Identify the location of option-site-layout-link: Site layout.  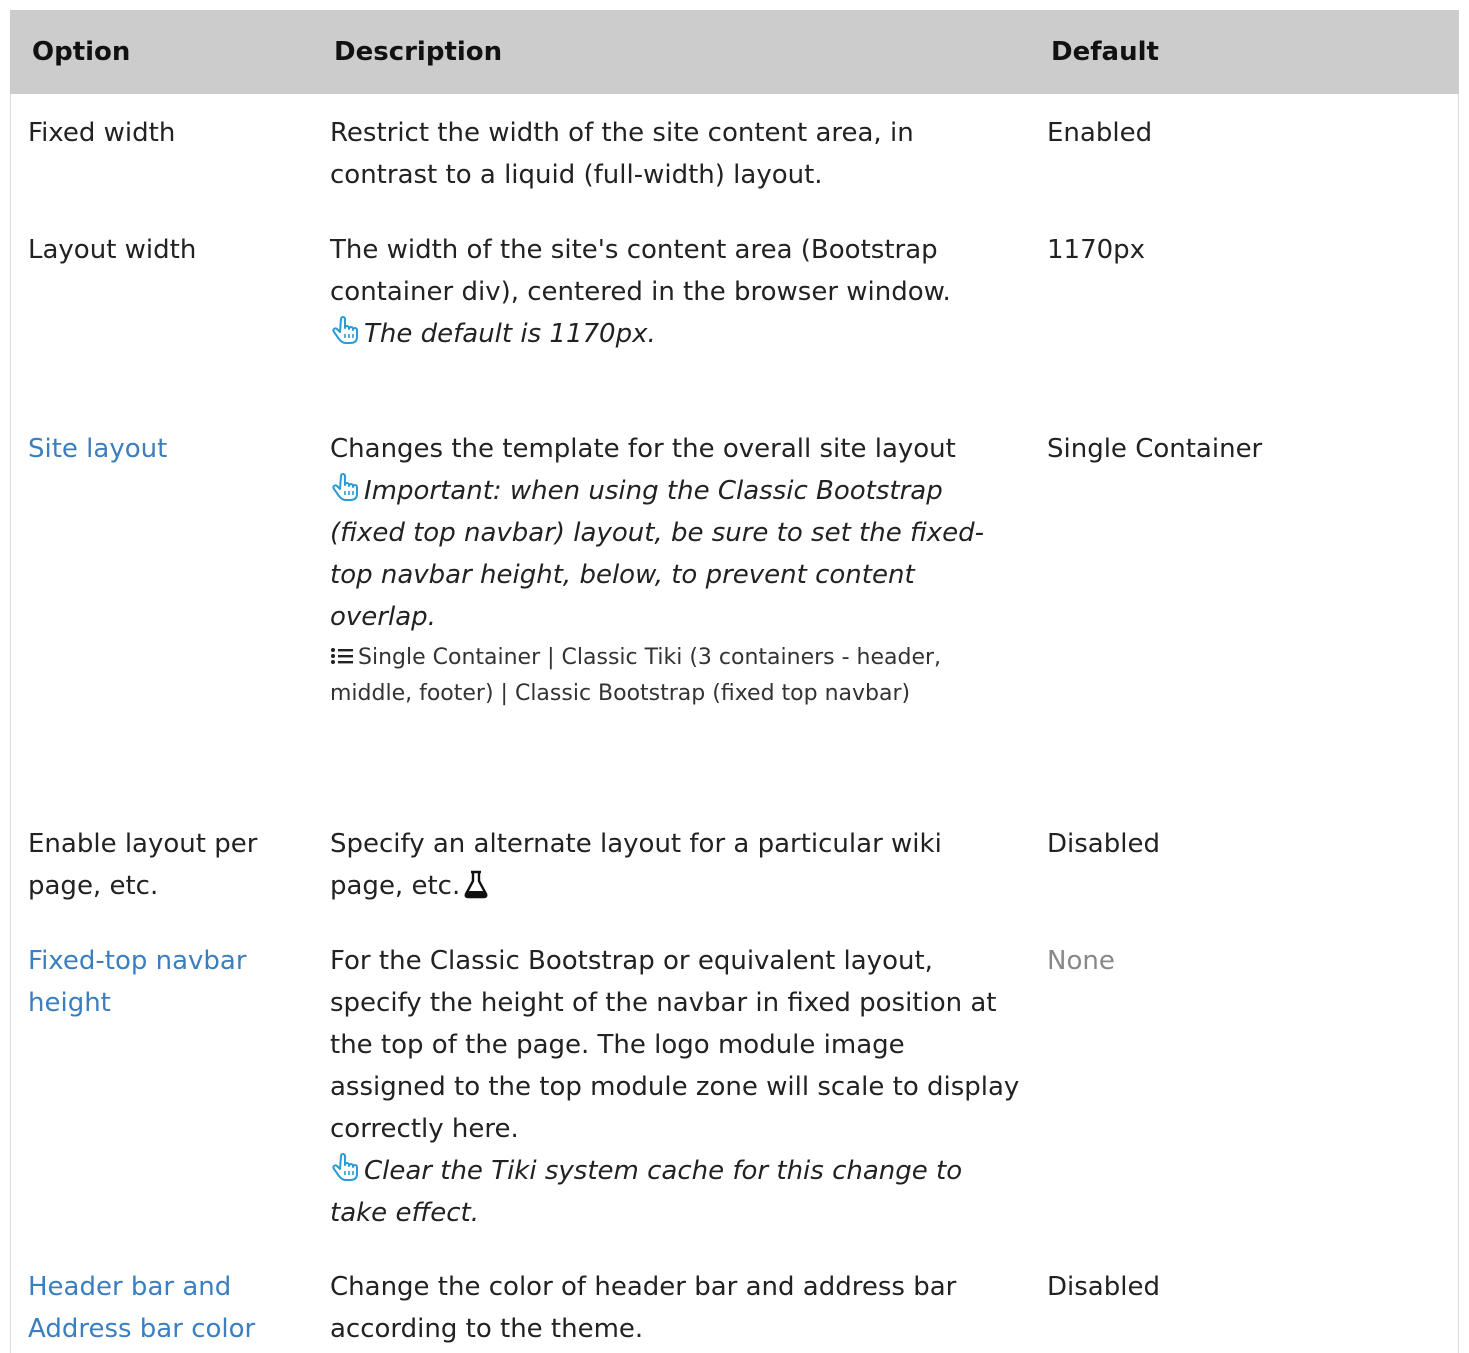
(165, 449).